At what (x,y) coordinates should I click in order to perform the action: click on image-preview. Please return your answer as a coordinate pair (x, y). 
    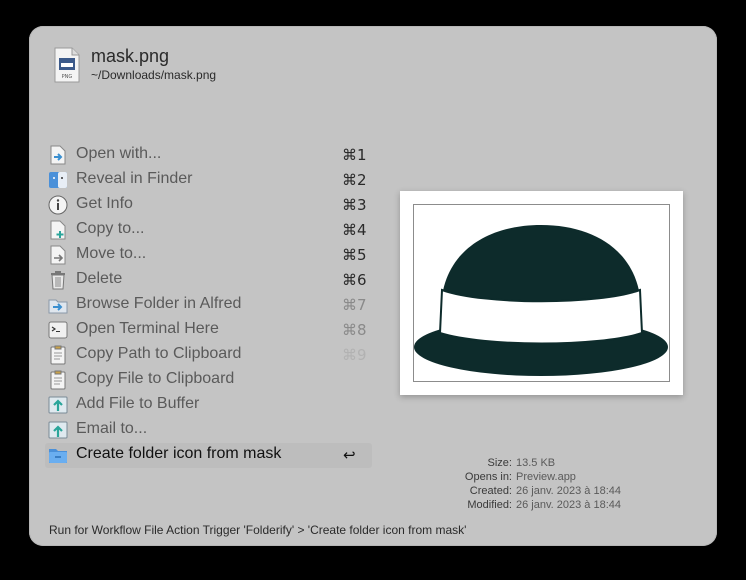
    Looking at the image, I should click on (541, 293).